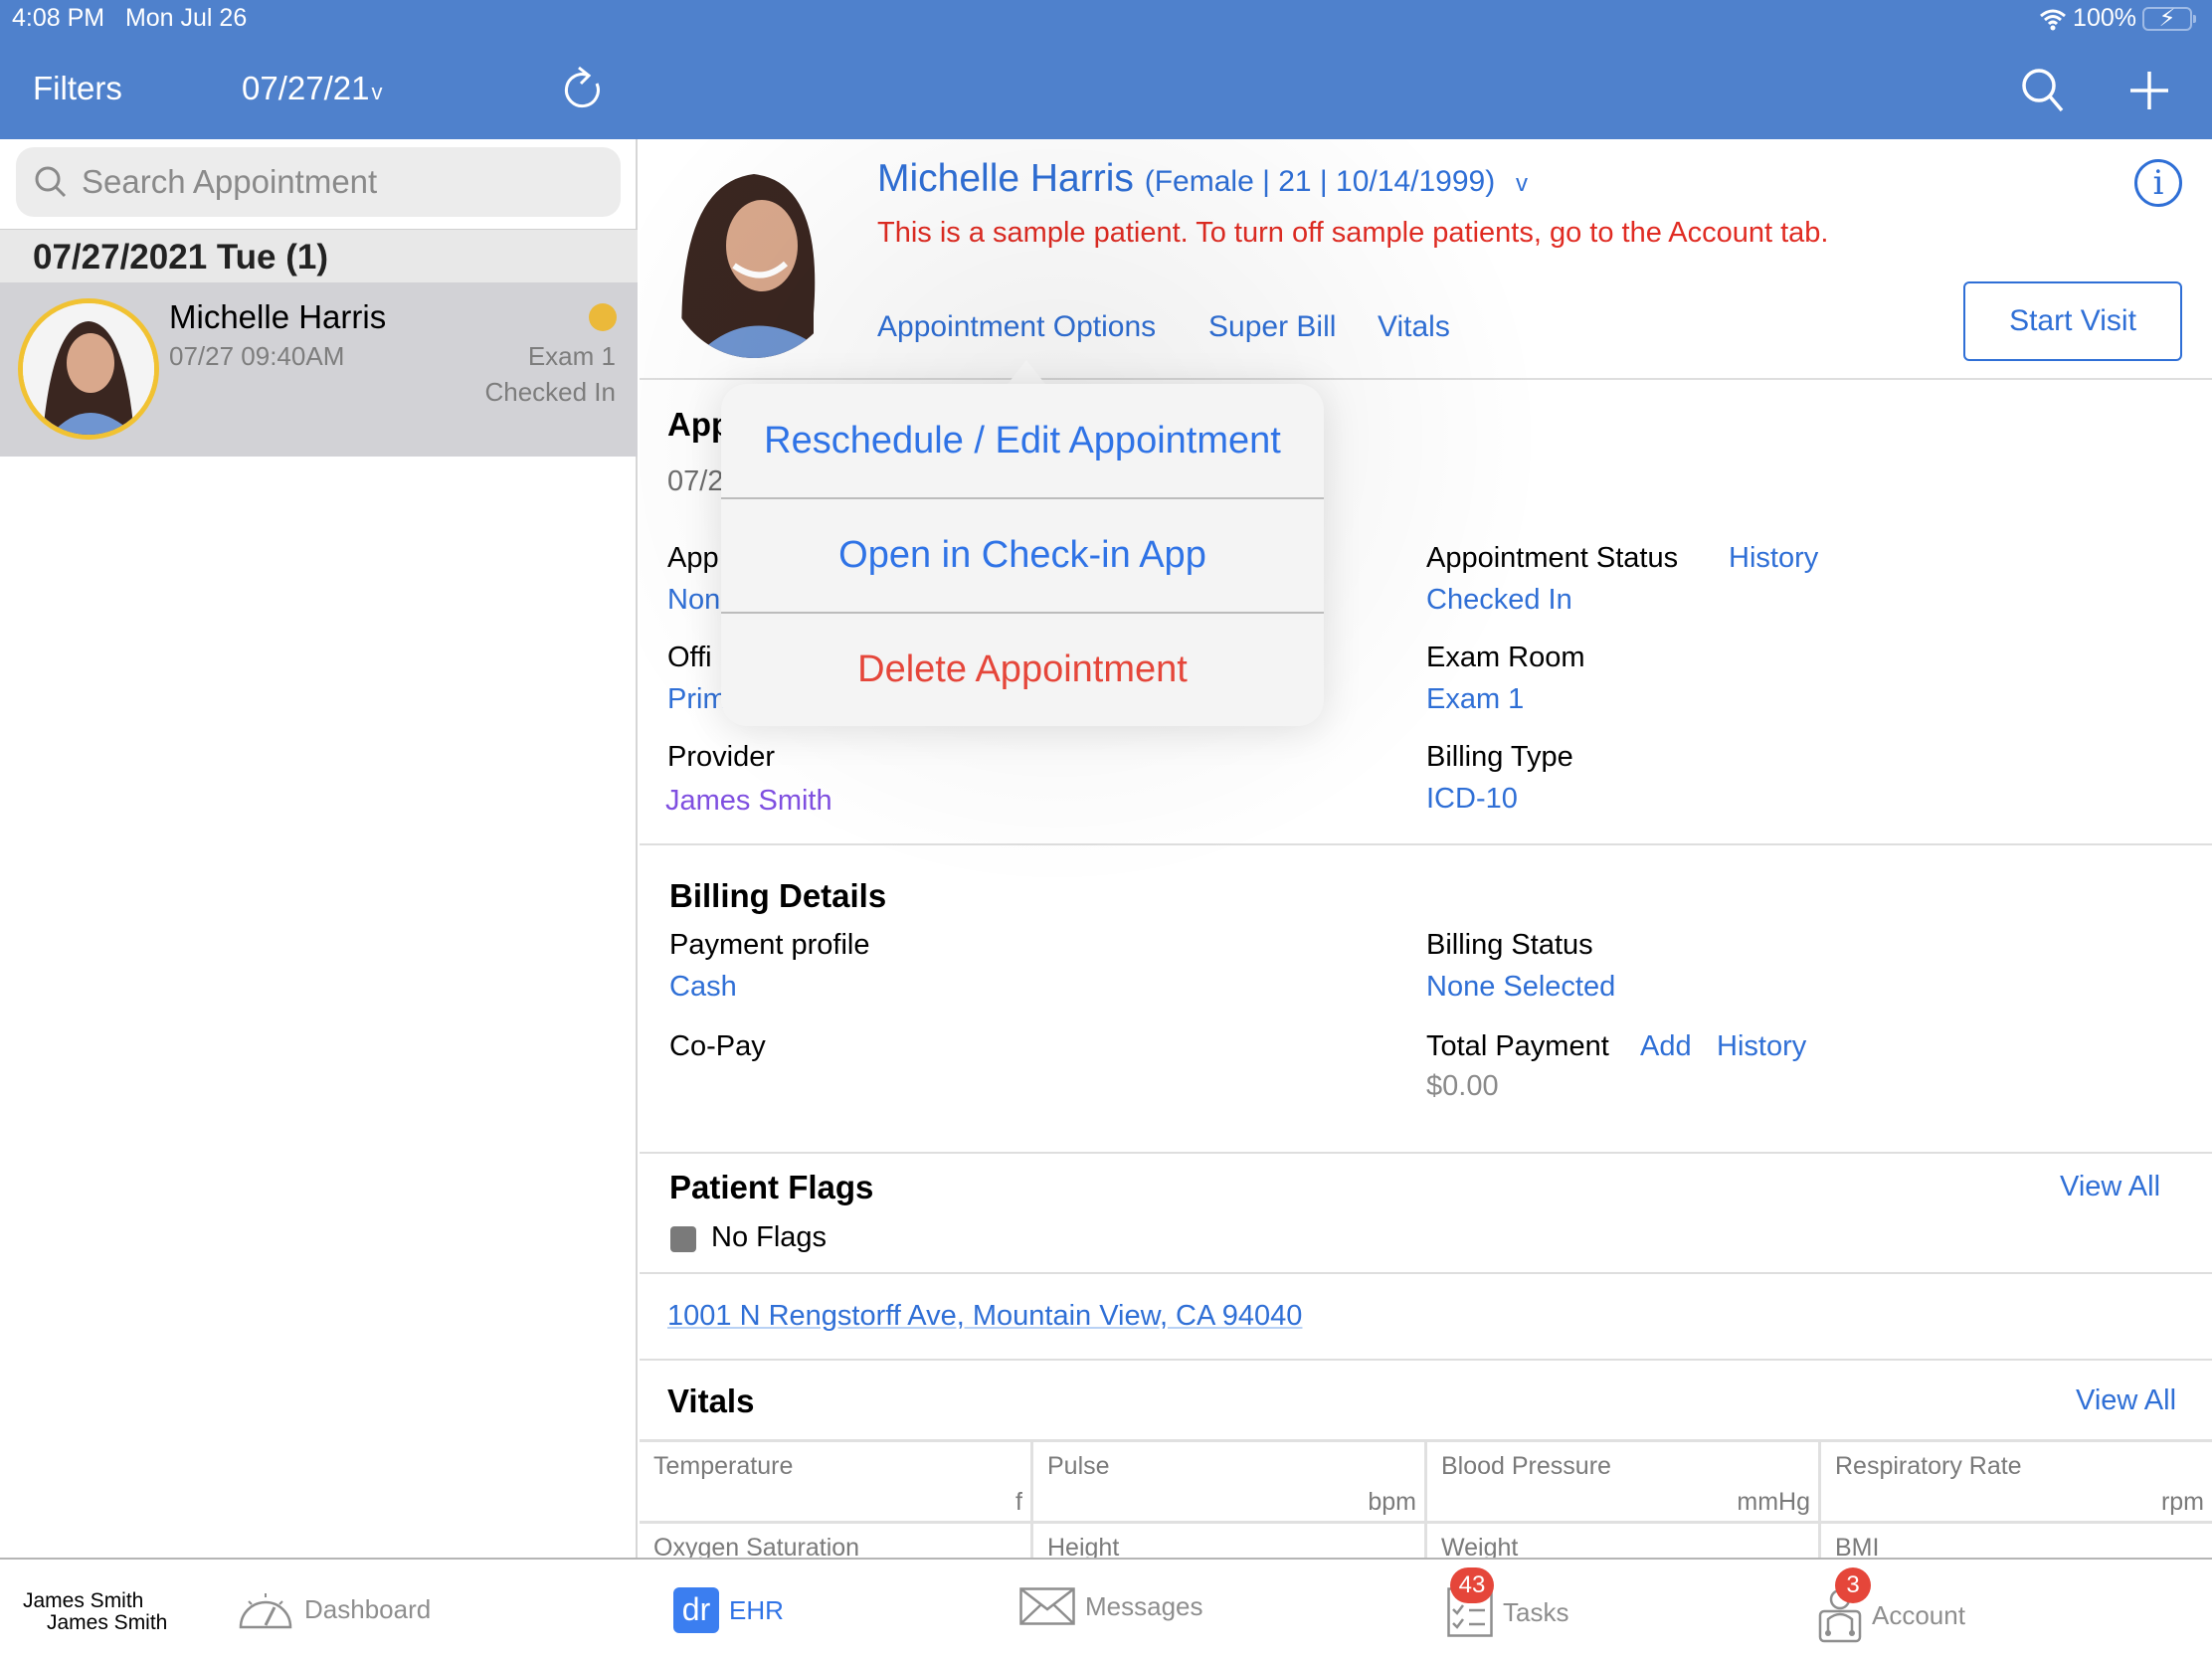 The height and width of the screenshot is (1659, 2212). I want to click on wifi-icon, so click(2053, 19).